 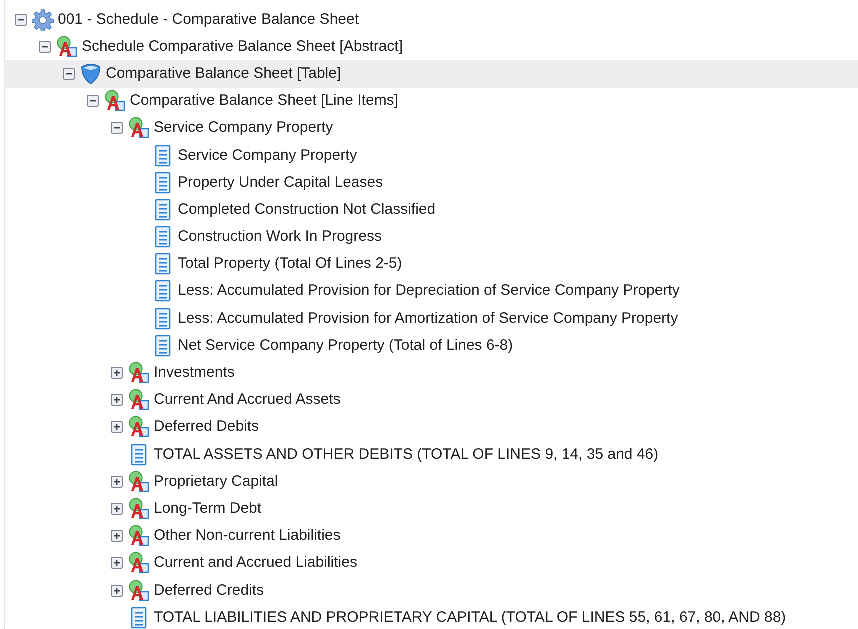 What do you see at coordinates (43, 19) in the screenshot?
I see `gear-icon` at bounding box center [43, 19].